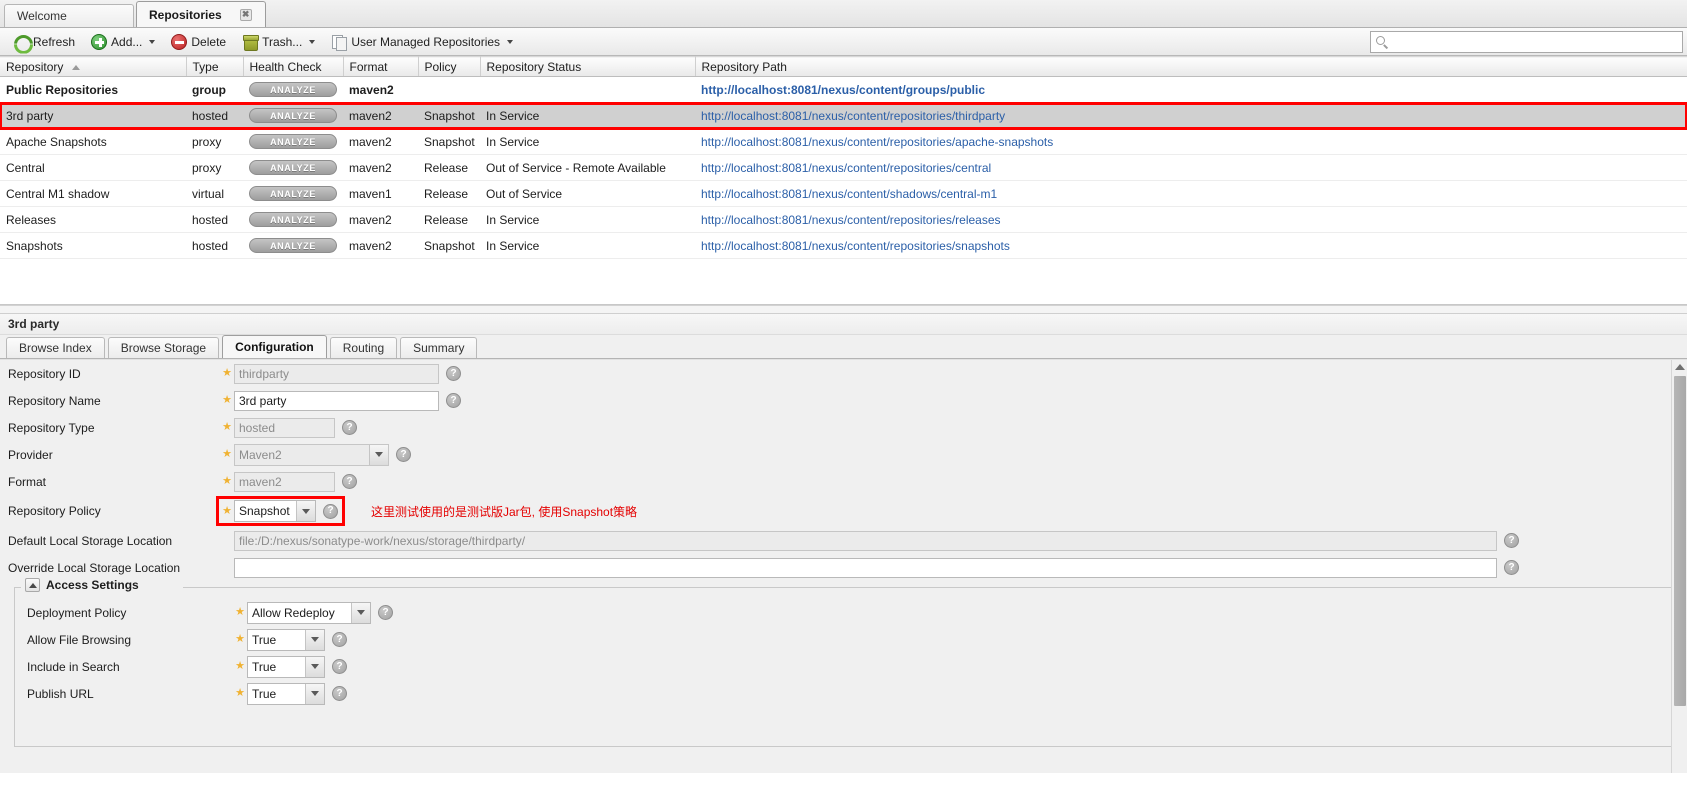 The image size is (1687, 786). Describe the element at coordinates (843, 400) in the screenshot. I see `field-row-repository-name: Repository Name ★ ?` at that location.